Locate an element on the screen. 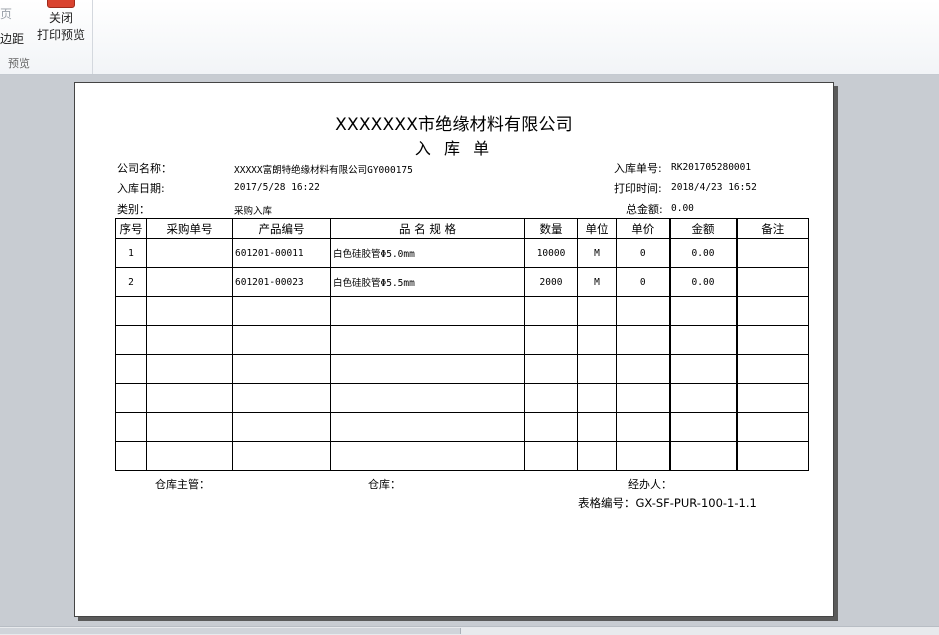 The height and width of the screenshot is (635, 939). document-subtitle: 入 库 单 is located at coordinates (454, 148).